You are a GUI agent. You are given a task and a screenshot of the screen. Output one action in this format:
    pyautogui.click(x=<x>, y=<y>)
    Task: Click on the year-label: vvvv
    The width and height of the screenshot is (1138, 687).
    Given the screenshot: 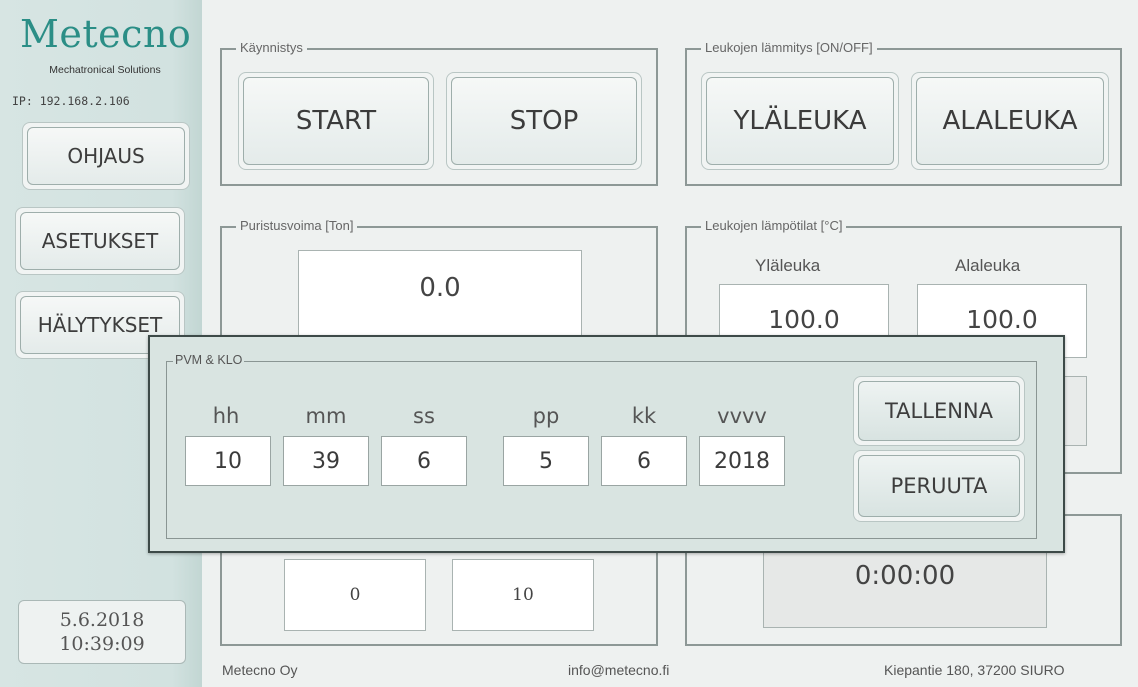 What is the action you would take?
    pyautogui.click(x=742, y=416)
    